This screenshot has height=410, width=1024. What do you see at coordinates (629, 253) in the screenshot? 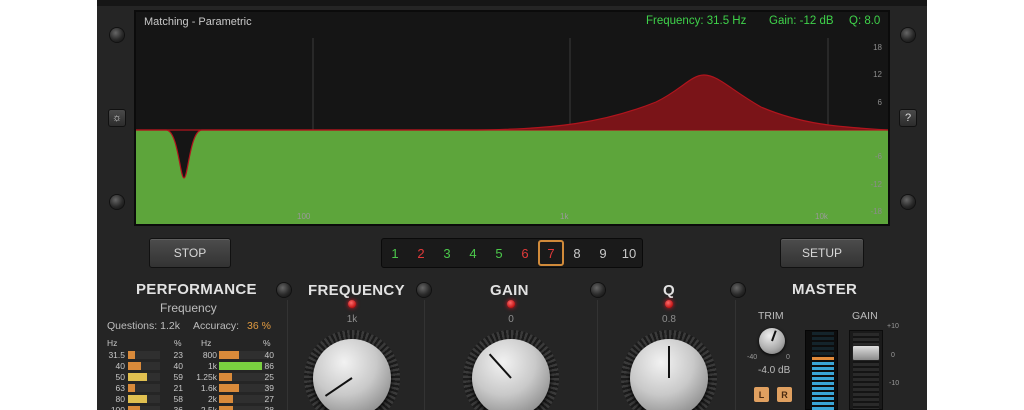
I see `band-button-10: 10` at bounding box center [629, 253].